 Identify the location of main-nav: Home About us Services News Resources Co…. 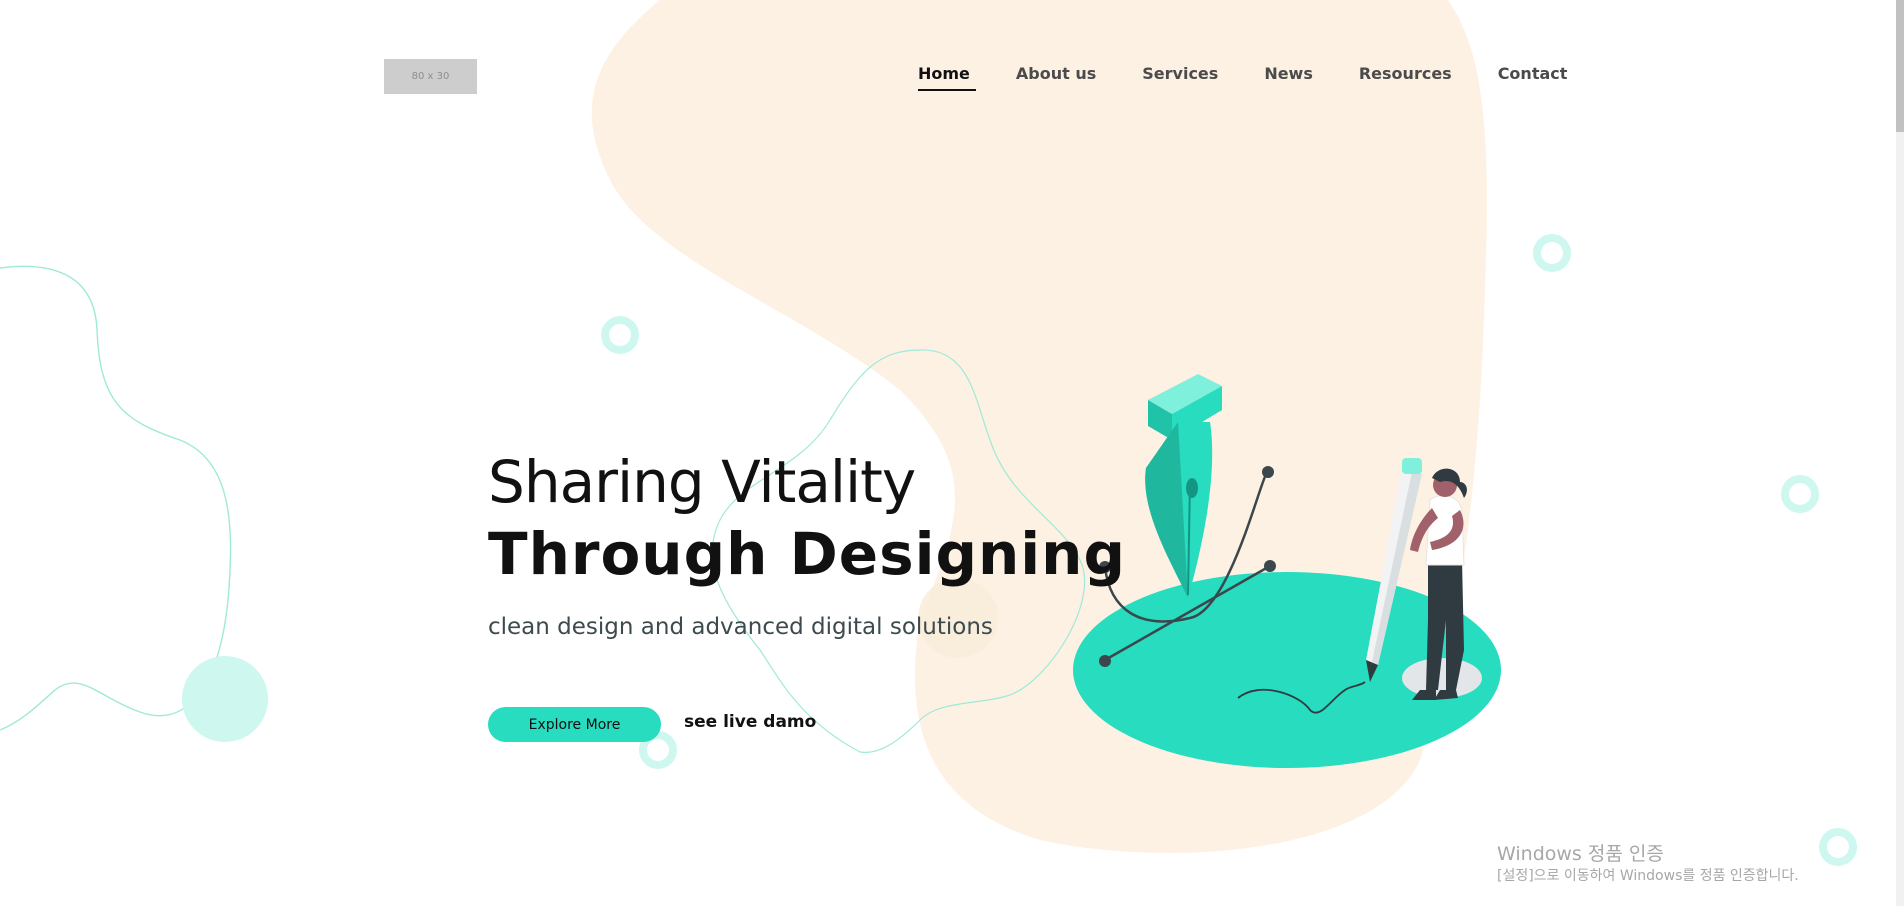
(1243, 77).